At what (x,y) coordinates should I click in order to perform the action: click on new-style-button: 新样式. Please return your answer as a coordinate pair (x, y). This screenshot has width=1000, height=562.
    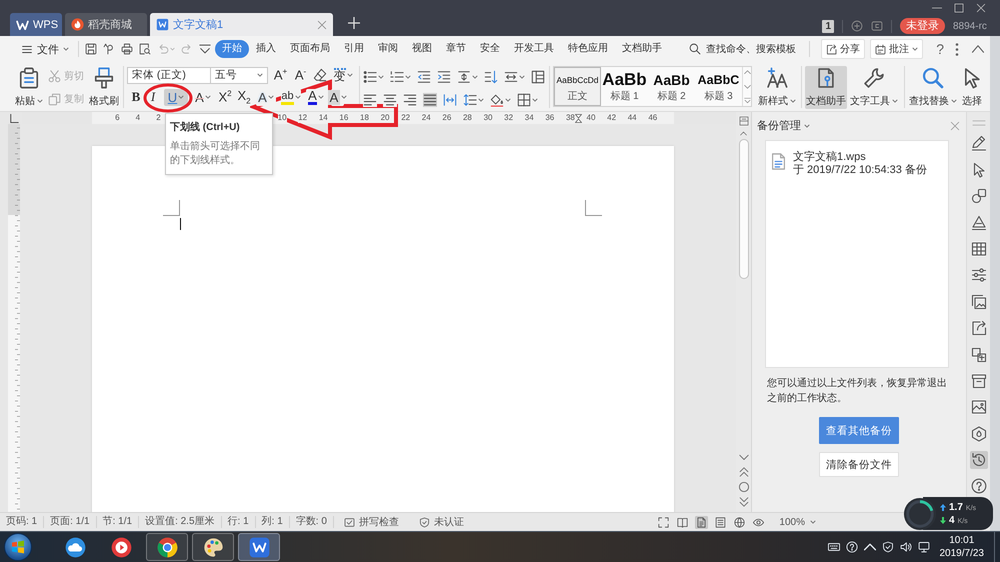
    Looking at the image, I should click on (777, 87).